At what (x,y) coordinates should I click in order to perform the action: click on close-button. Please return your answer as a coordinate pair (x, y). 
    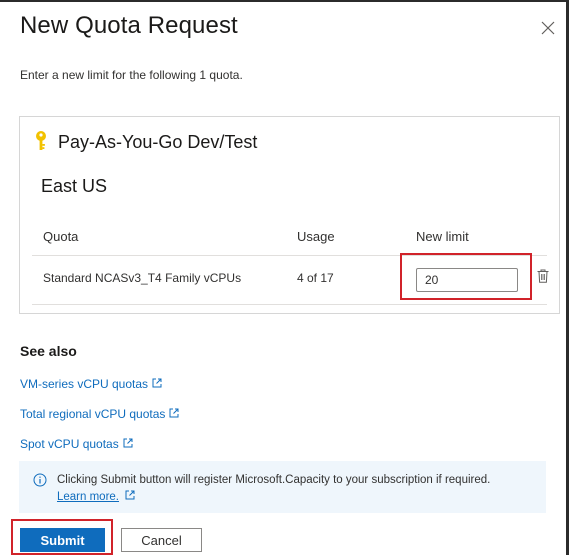
    Looking at the image, I should click on (548, 28).